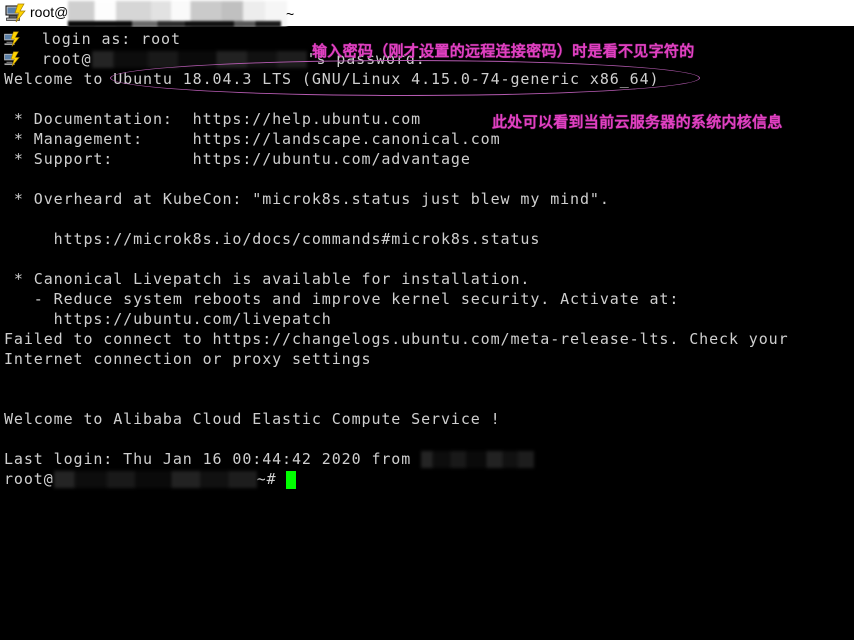 The height and width of the screenshot is (640, 854). Describe the element at coordinates (188, 359) in the screenshot. I see `terminal-line: Internet connection or proxy settings` at that location.